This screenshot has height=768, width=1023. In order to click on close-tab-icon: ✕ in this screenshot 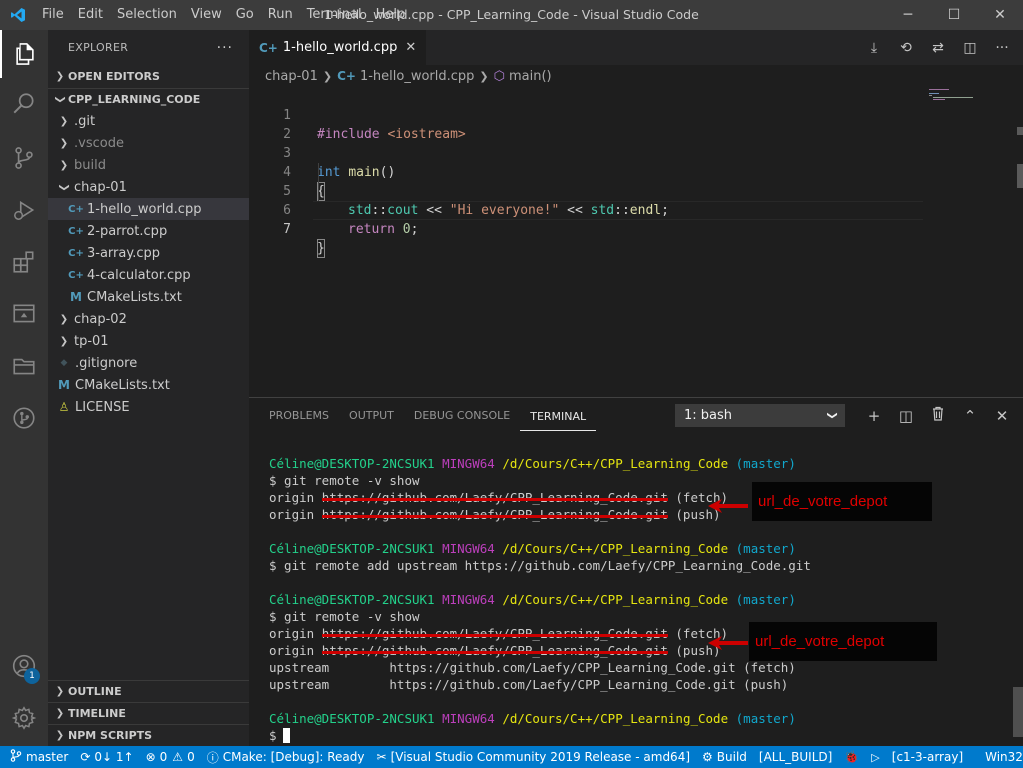, I will do `click(410, 47)`.